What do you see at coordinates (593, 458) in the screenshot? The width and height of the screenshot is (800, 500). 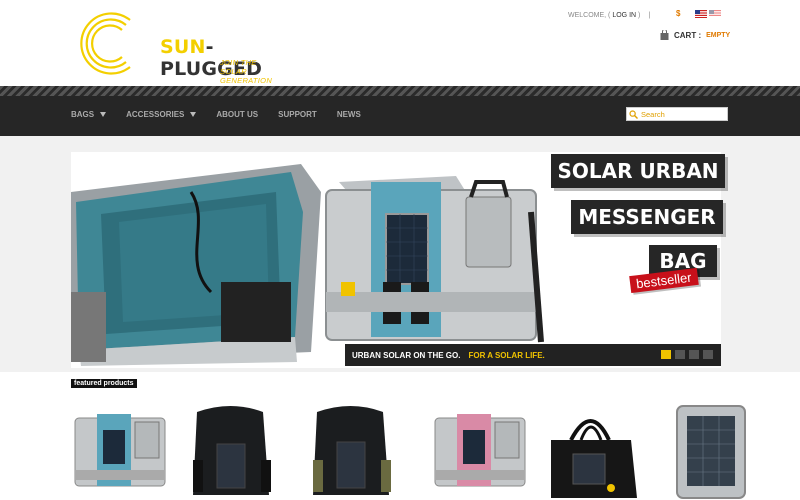 I see `black-tote-bag-icon` at bounding box center [593, 458].